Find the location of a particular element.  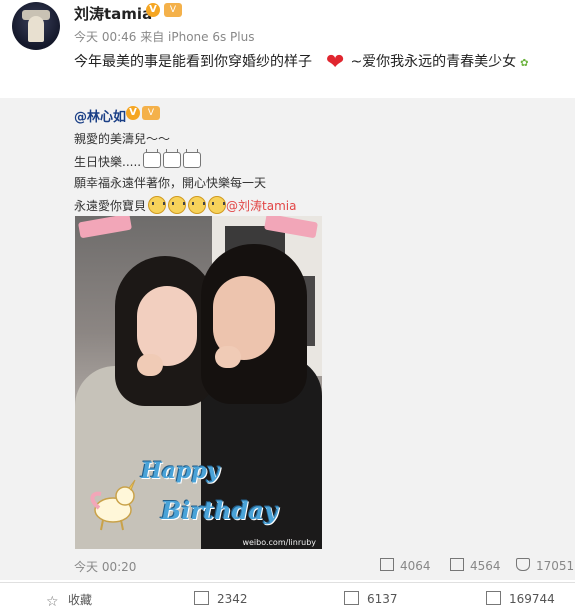

star-icon: ☆ is located at coordinates (52, 602).